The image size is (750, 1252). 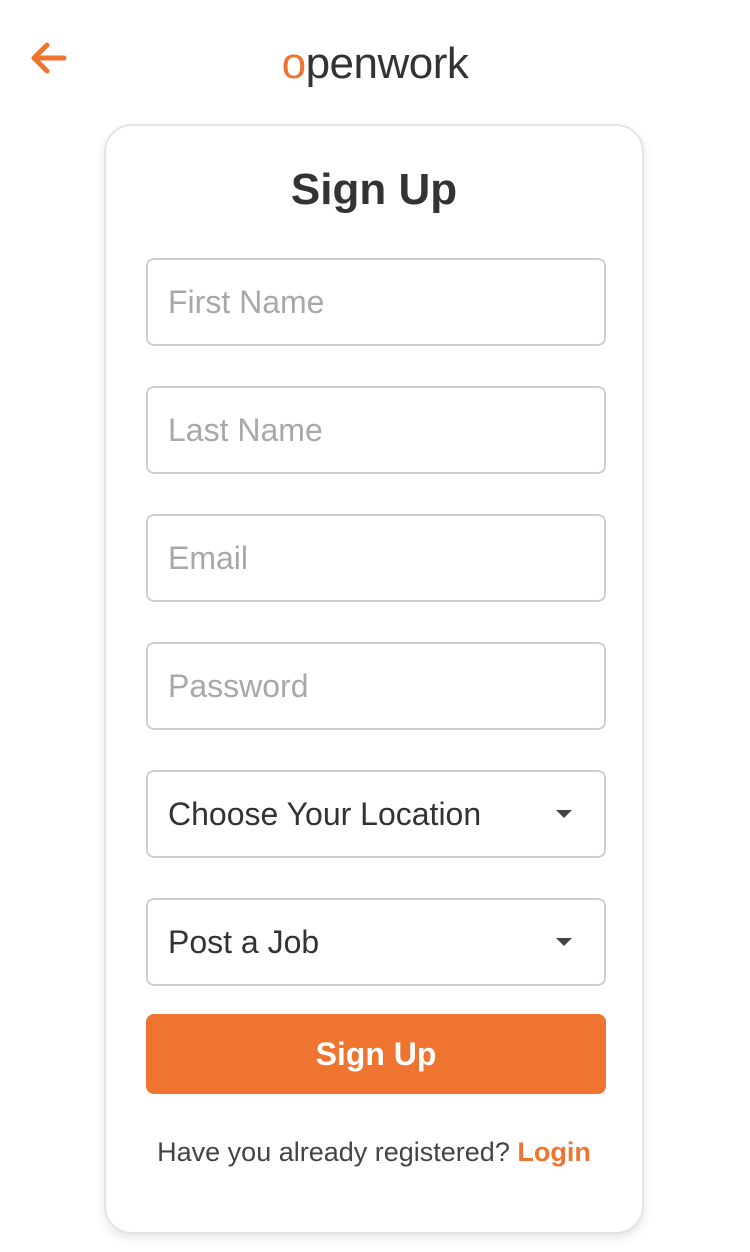 What do you see at coordinates (375, 63) in the screenshot?
I see `openwork-logo: openwork` at bounding box center [375, 63].